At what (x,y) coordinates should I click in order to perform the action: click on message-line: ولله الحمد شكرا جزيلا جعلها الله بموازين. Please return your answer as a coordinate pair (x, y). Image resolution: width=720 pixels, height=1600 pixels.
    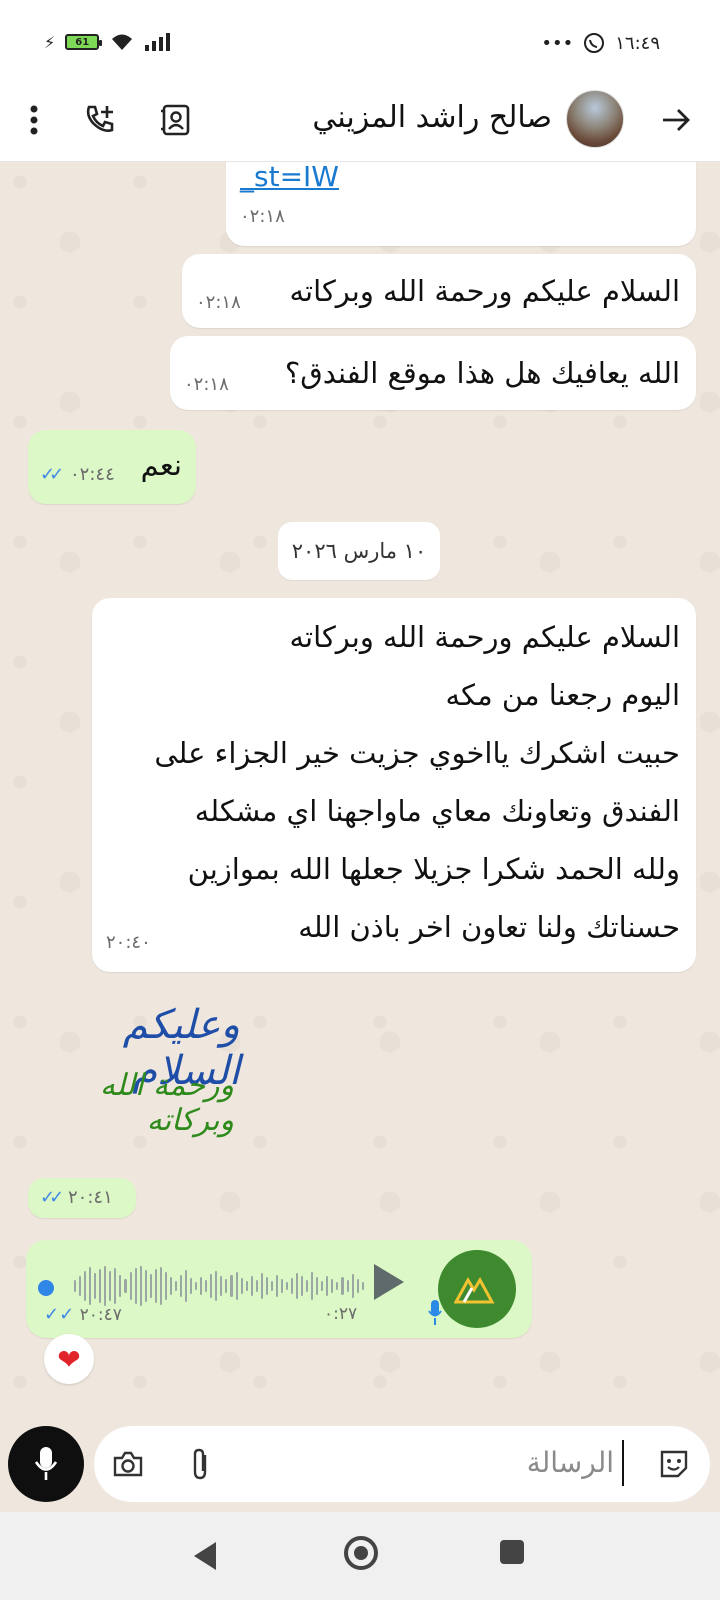
    Looking at the image, I should click on (433, 869).